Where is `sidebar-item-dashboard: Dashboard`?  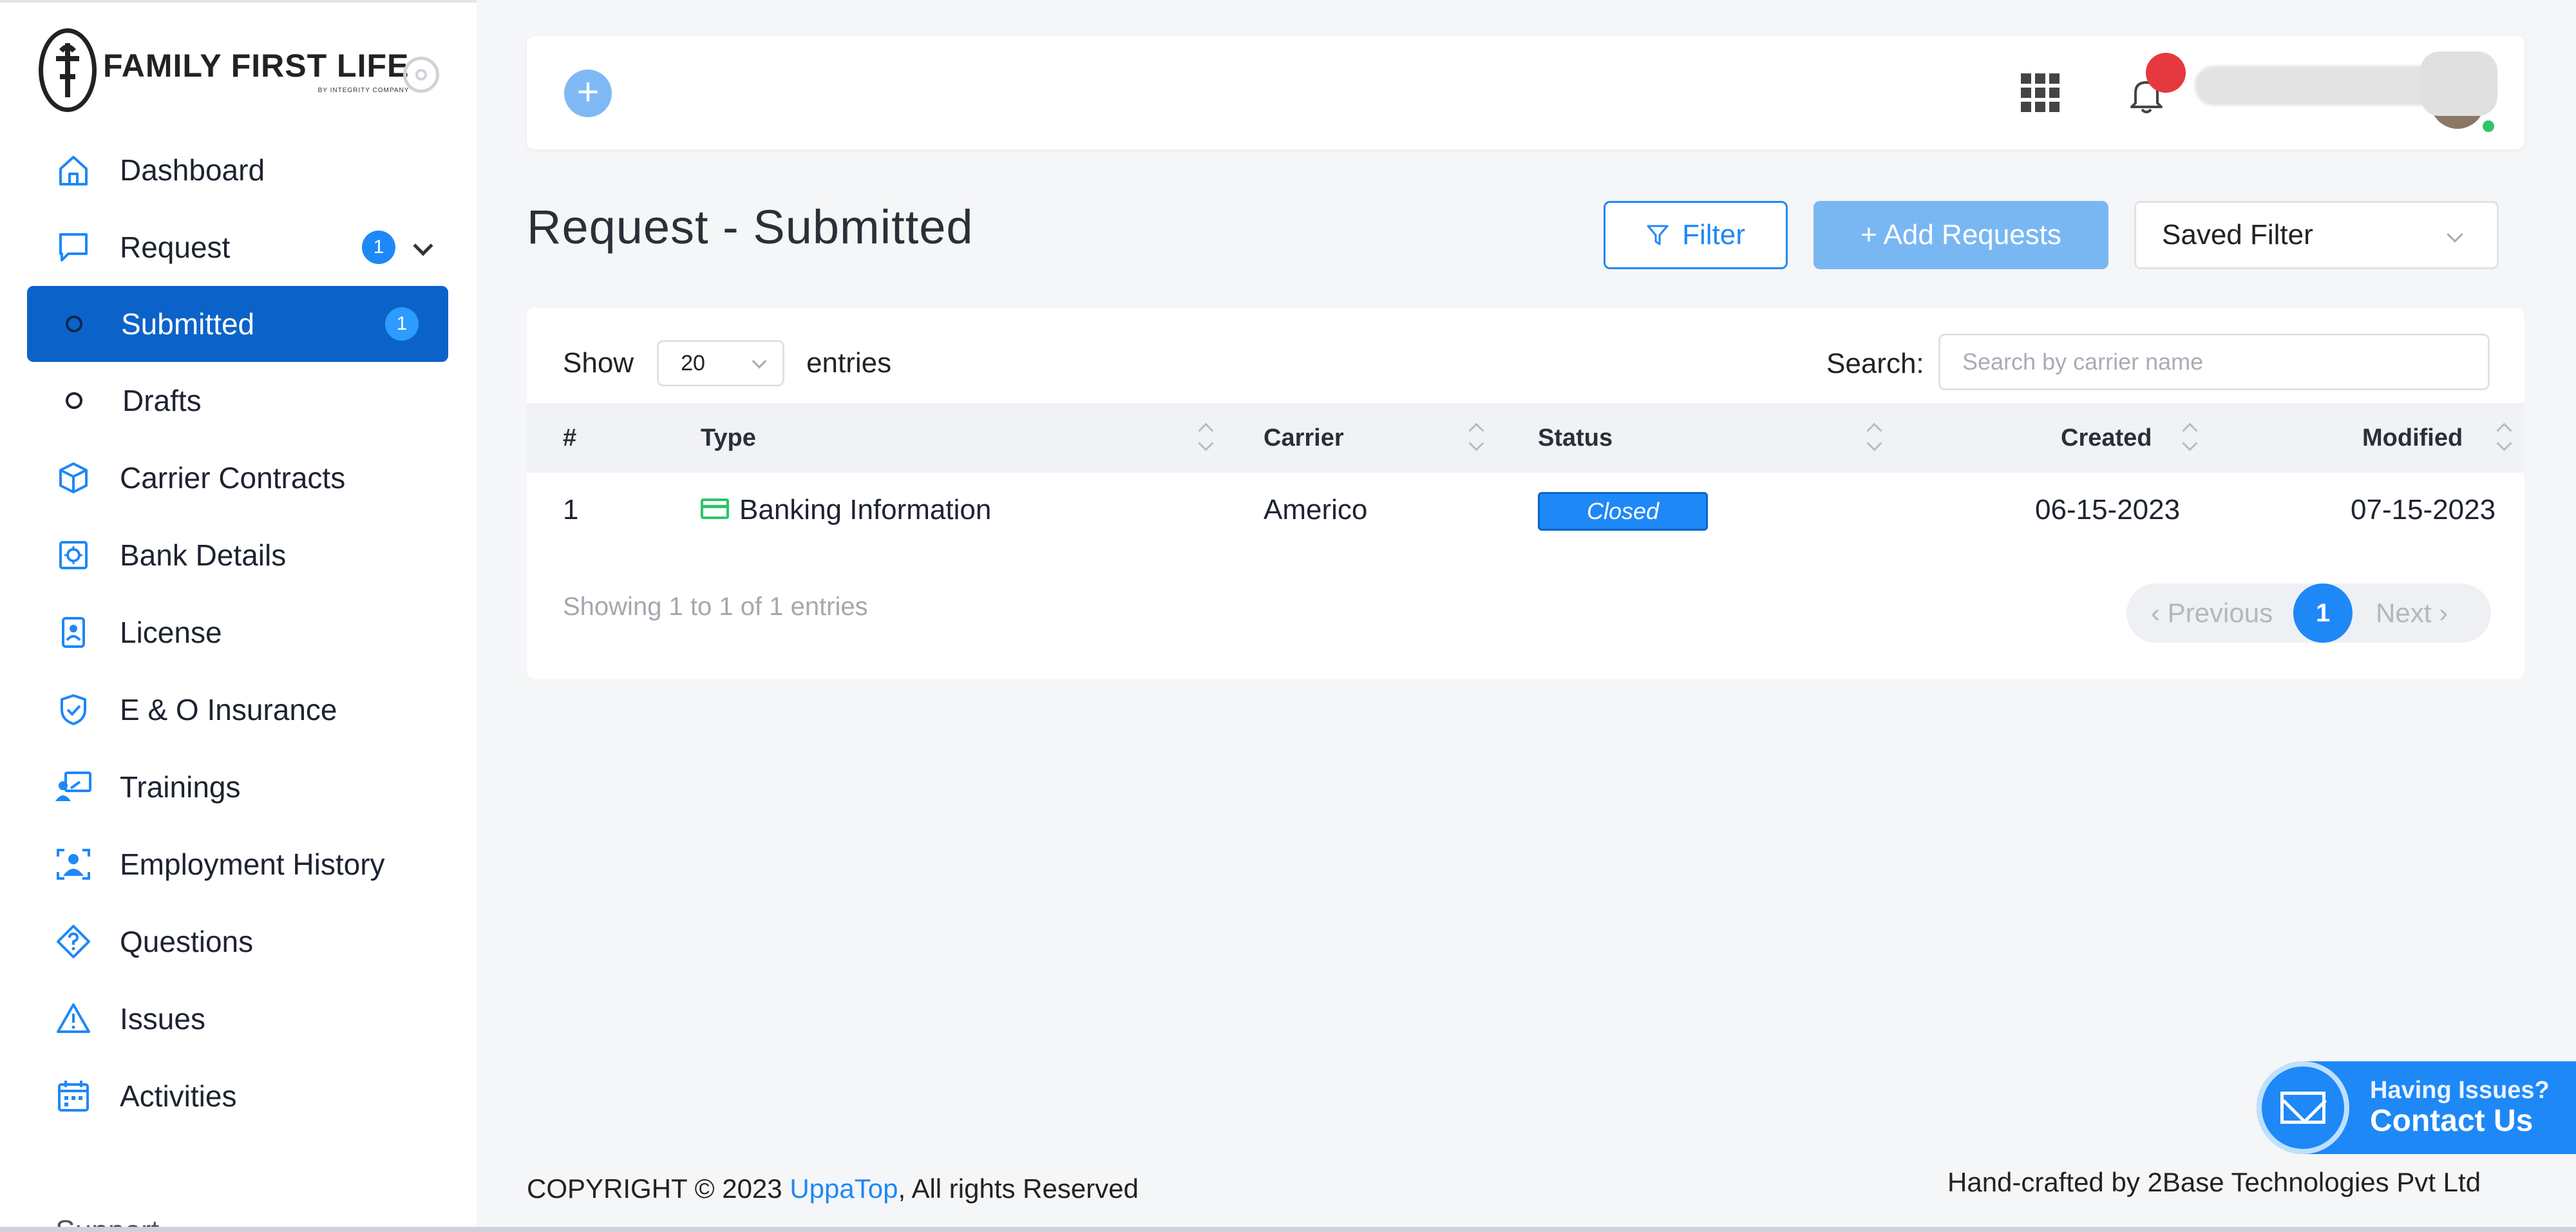
sidebar-item-dashboard: Dashboard is located at coordinates (239, 170).